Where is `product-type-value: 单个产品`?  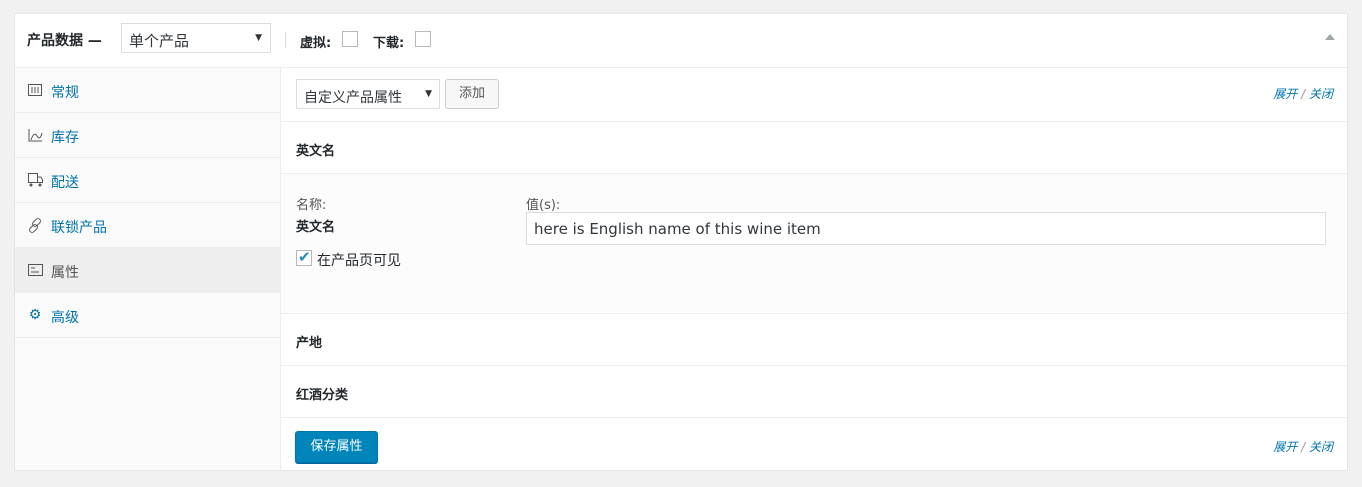
product-type-value: 单个产品 is located at coordinates (159, 41).